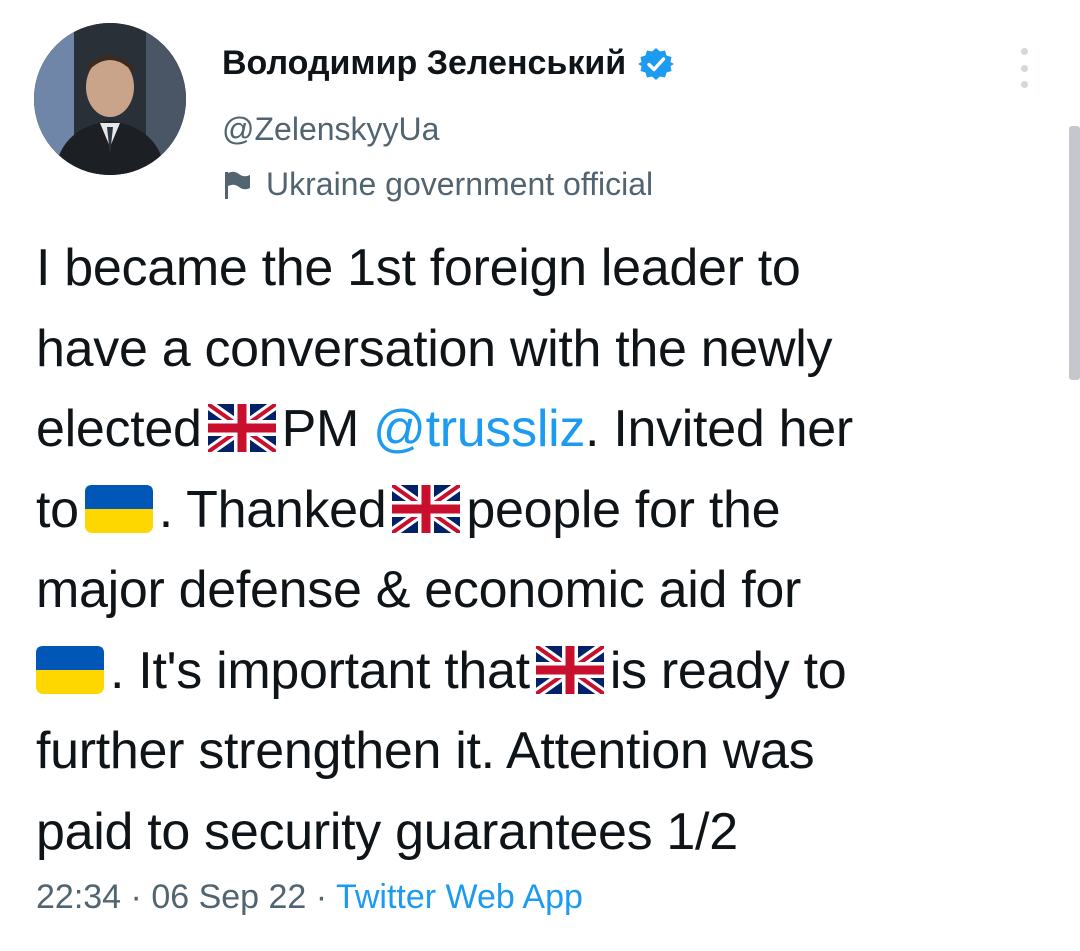 The height and width of the screenshot is (951, 1080). I want to click on flag-icon, so click(237, 185).